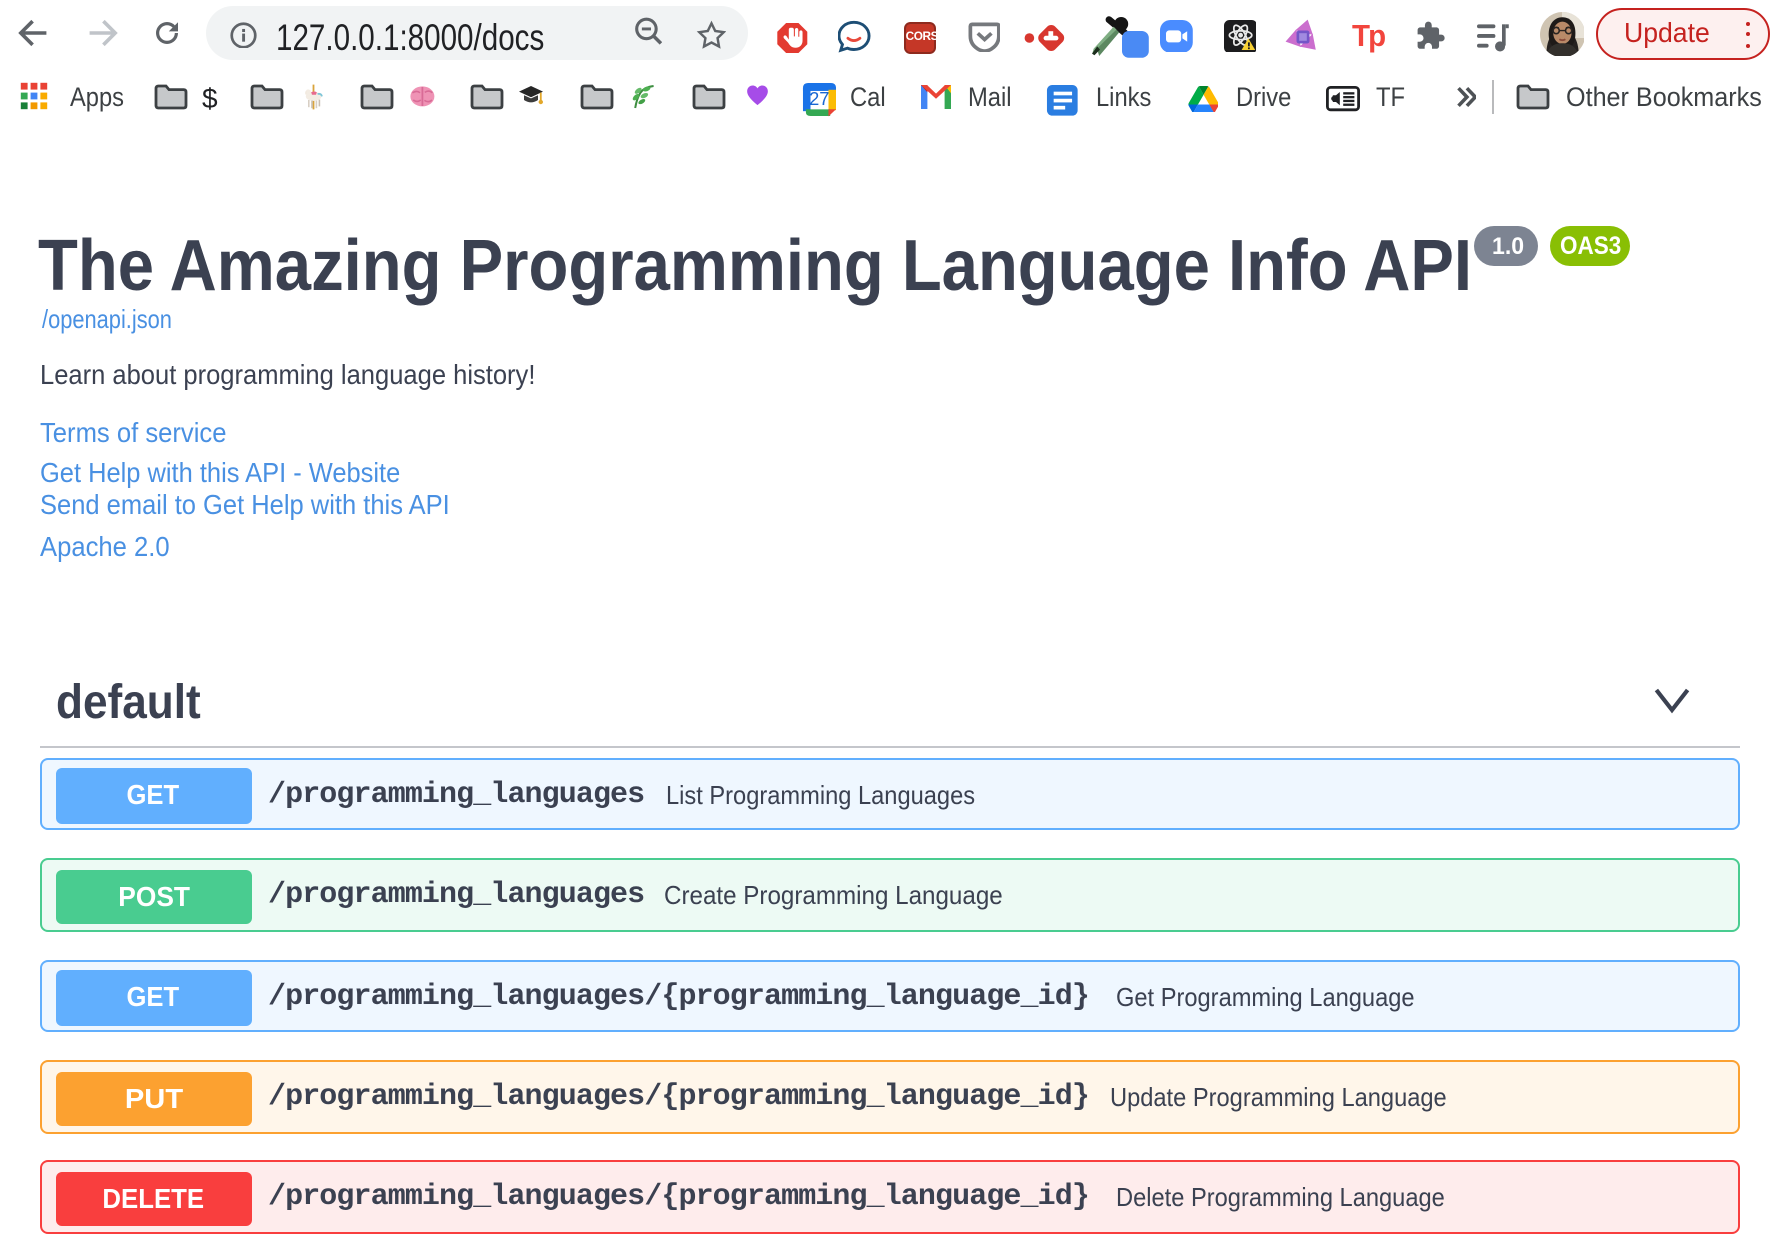 The image size is (1782, 1246). Describe the element at coordinates (819, 98) in the screenshot. I see `svg-text: 27` at that location.